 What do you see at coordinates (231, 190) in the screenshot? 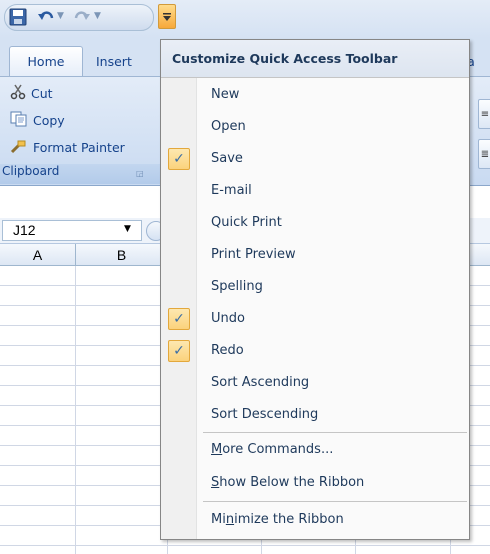
I see `menu-item-label: E-mail` at bounding box center [231, 190].